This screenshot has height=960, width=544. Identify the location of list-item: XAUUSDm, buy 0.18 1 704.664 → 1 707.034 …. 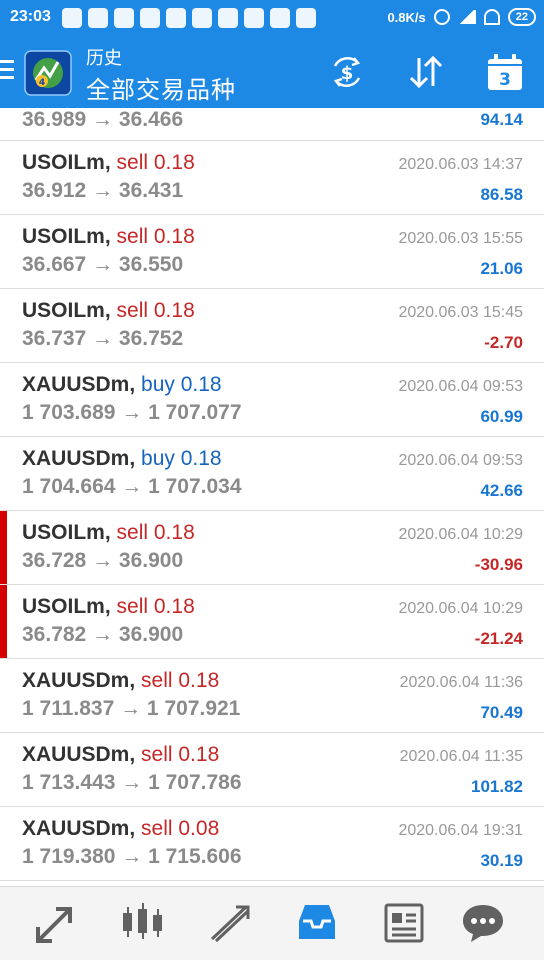
(272, 474).